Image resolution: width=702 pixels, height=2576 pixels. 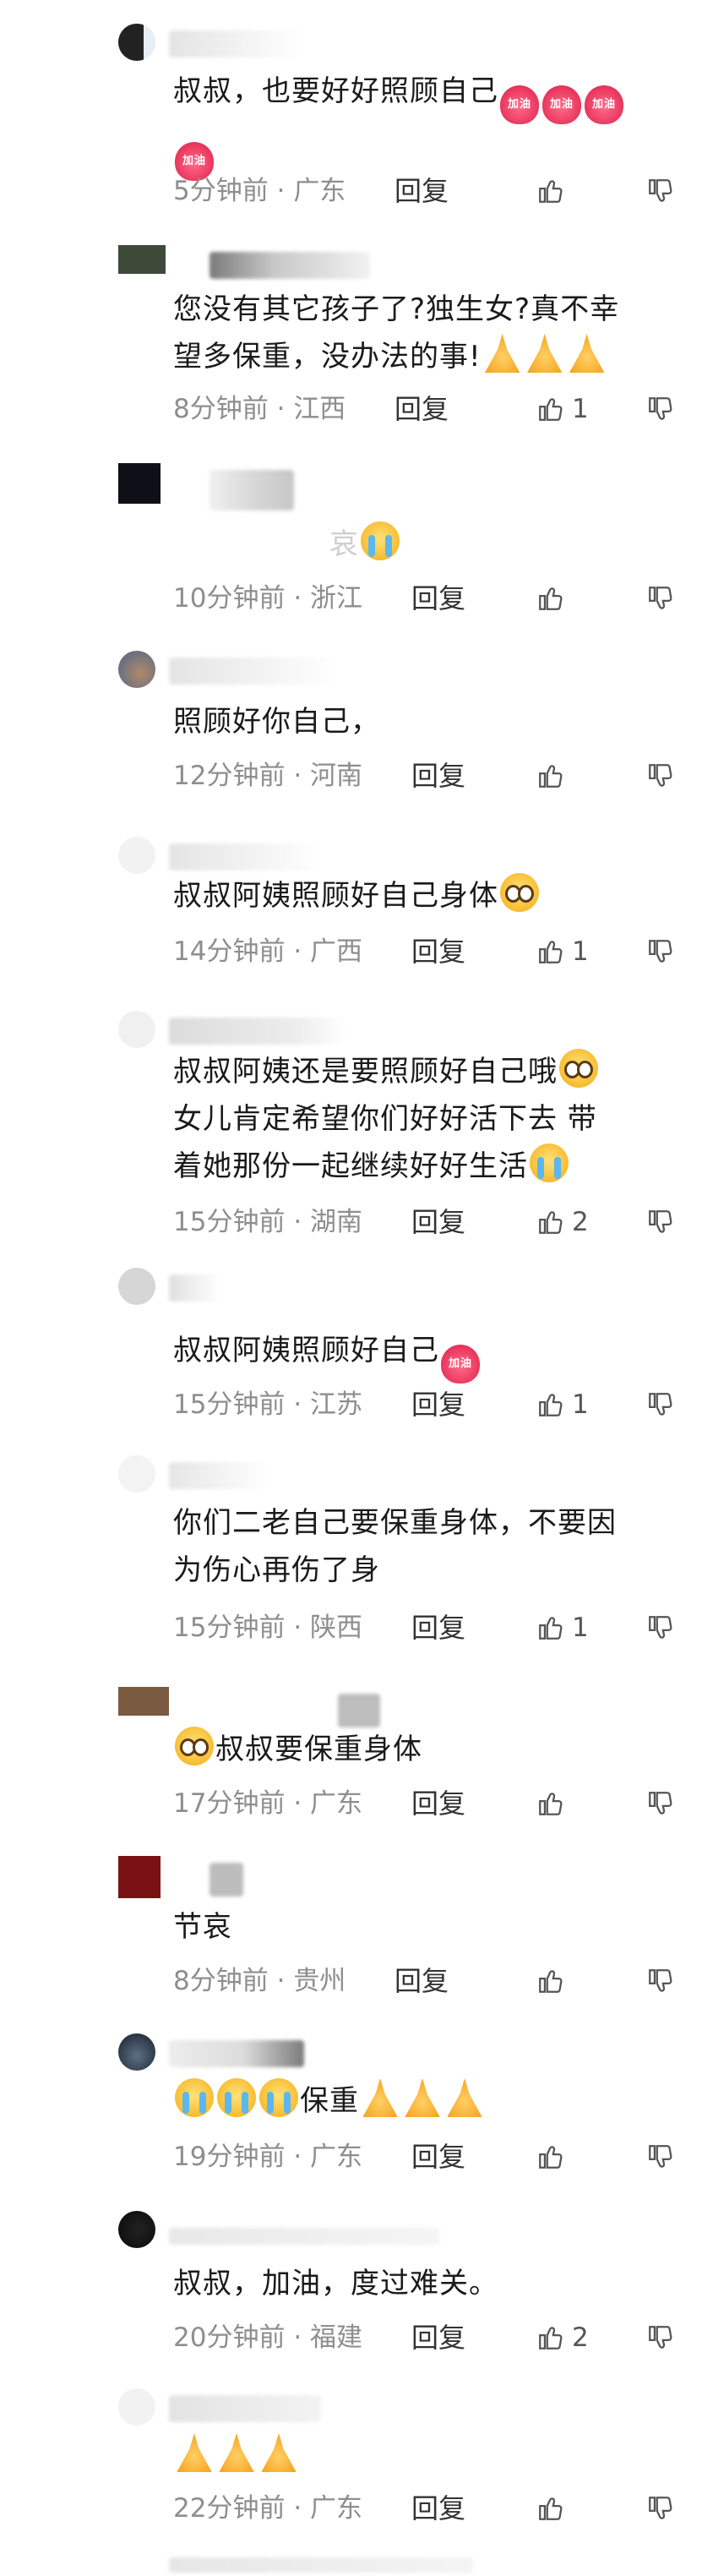 I want to click on comment-text-line: 叔叔，加油，度过难关。, so click(x=335, y=2283).